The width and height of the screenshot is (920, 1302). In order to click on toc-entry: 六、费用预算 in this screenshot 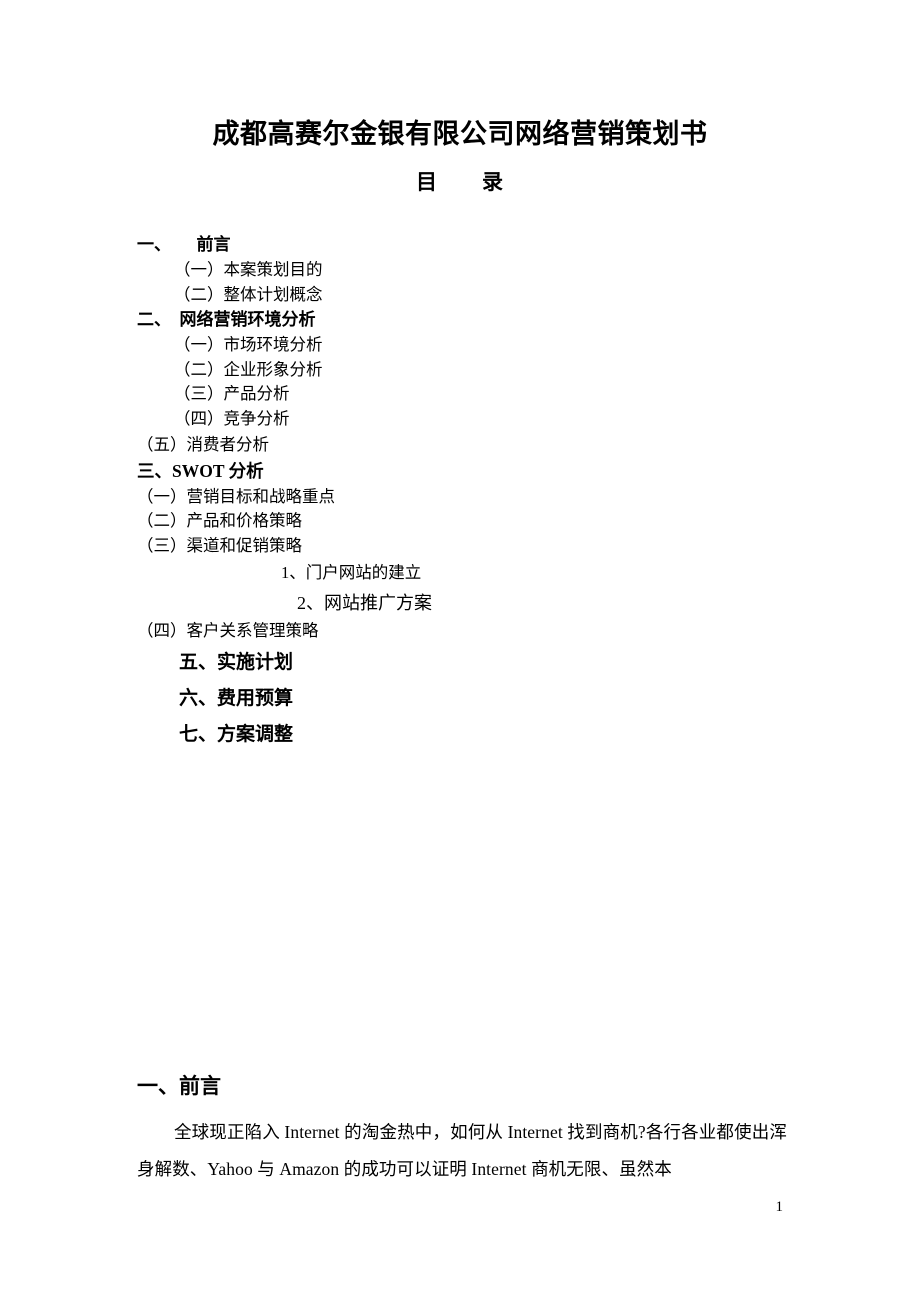, I will do `click(467, 698)`.